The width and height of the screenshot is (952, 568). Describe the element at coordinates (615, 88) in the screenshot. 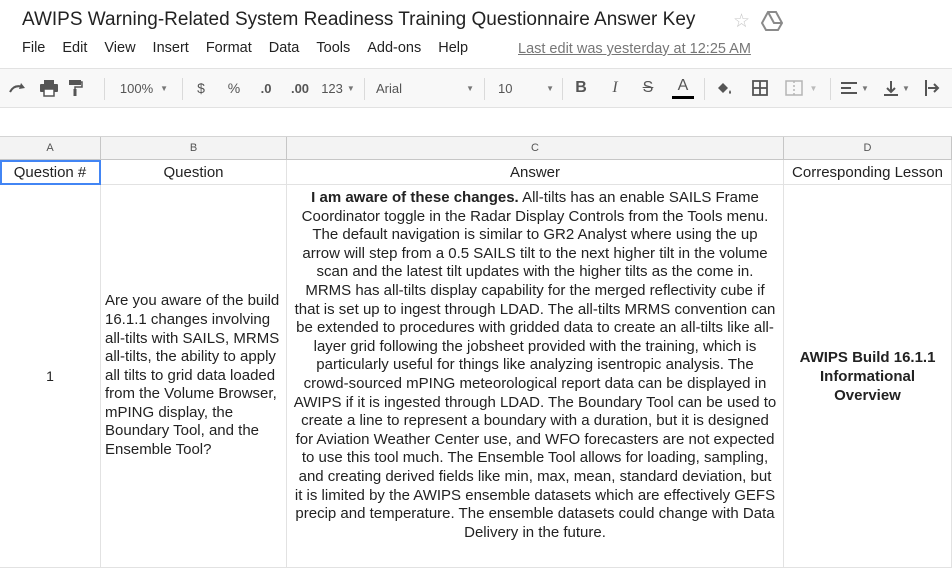

I see `italic-button: I` at that location.